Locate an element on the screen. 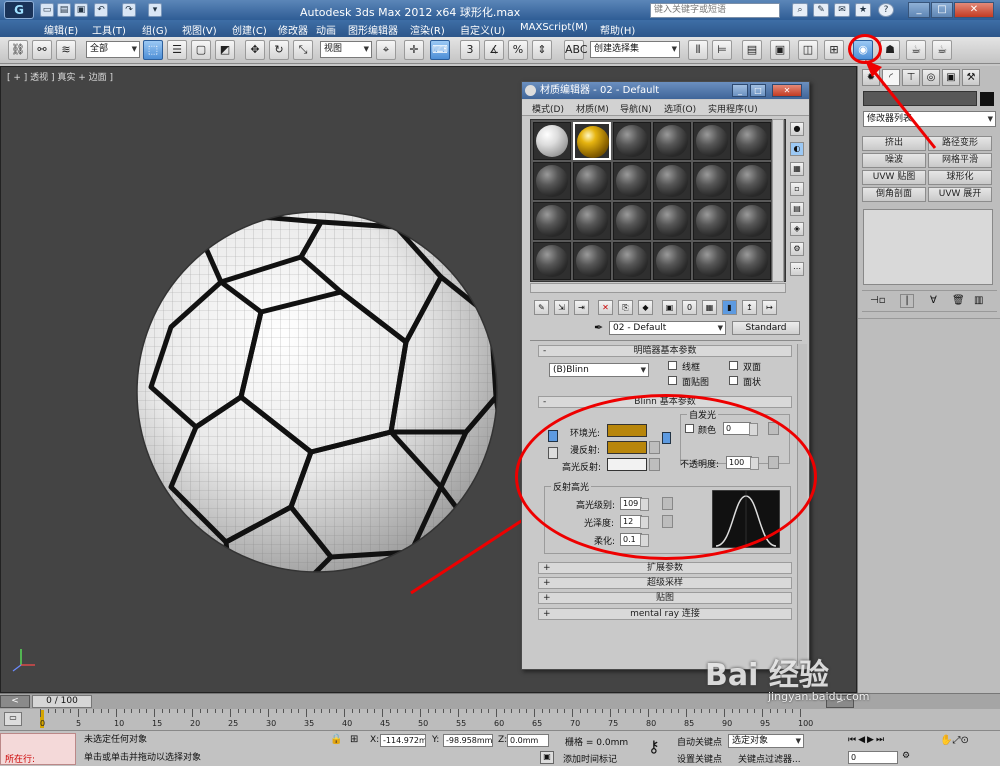 This screenshot has height=766, width=1000. schematic-view-icon: ⊞ is located at coordinates (834, 50).